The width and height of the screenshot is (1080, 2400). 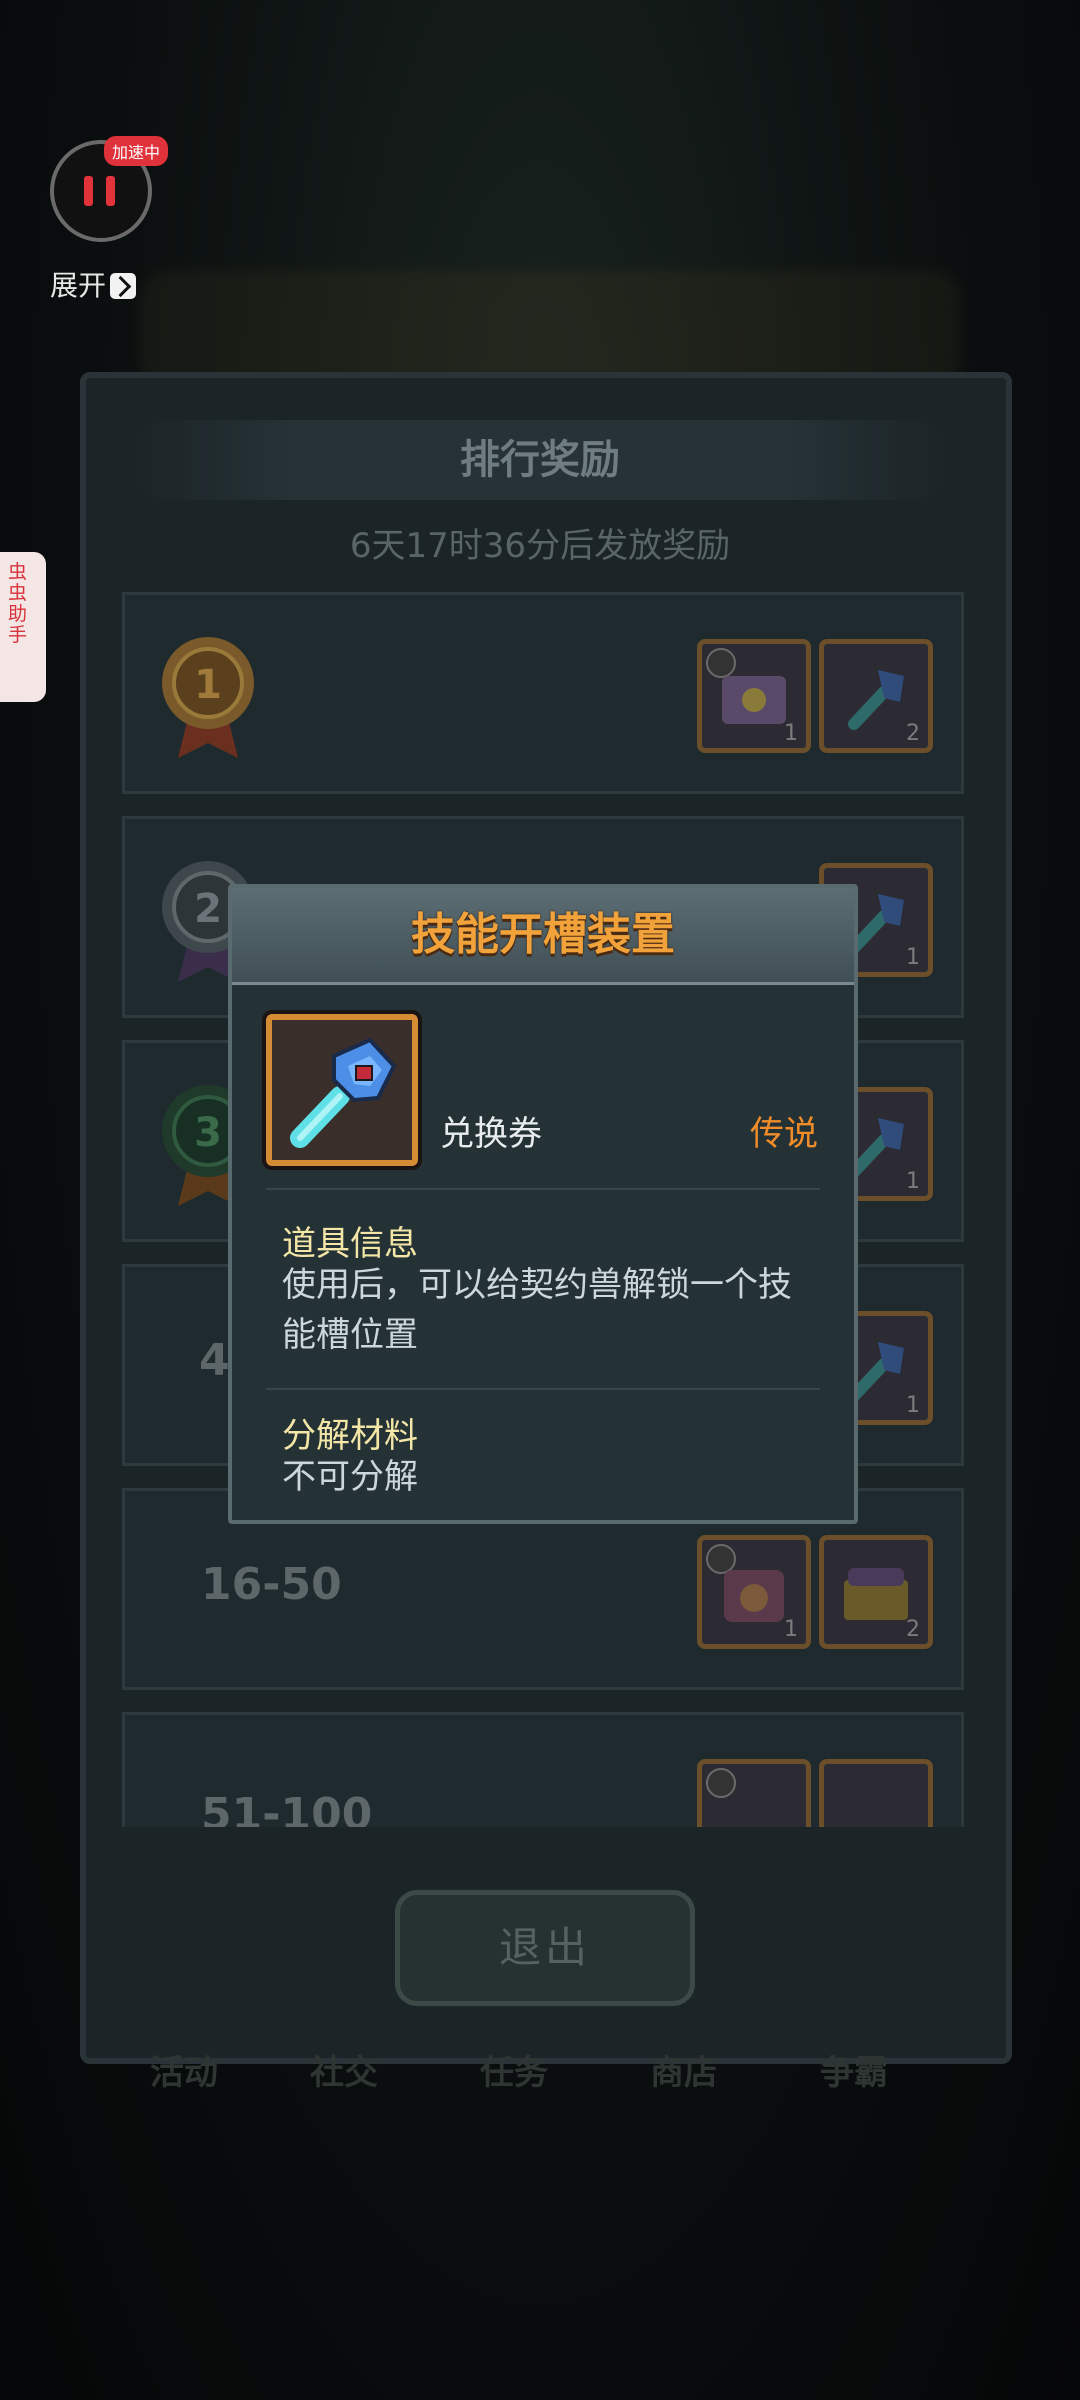 I want to click on ranking-title-text: 排行奖励, so click(x=540, y=460).